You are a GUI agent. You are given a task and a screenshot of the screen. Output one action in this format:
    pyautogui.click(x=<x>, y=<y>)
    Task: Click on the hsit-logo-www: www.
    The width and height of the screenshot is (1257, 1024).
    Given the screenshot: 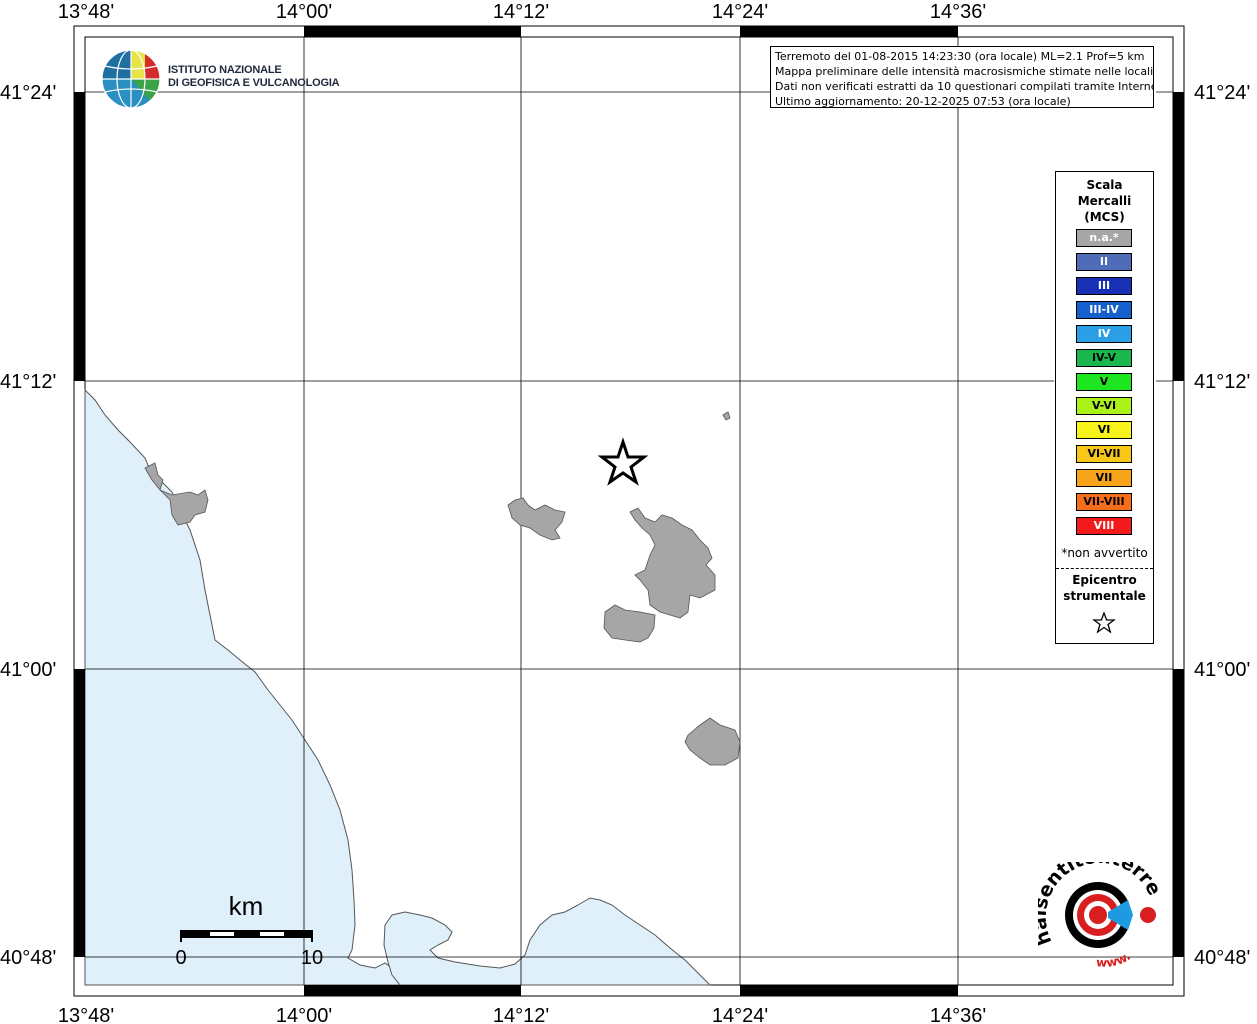 What is the action you would take?
    pyautogui.click(x=1114, y=959)
    